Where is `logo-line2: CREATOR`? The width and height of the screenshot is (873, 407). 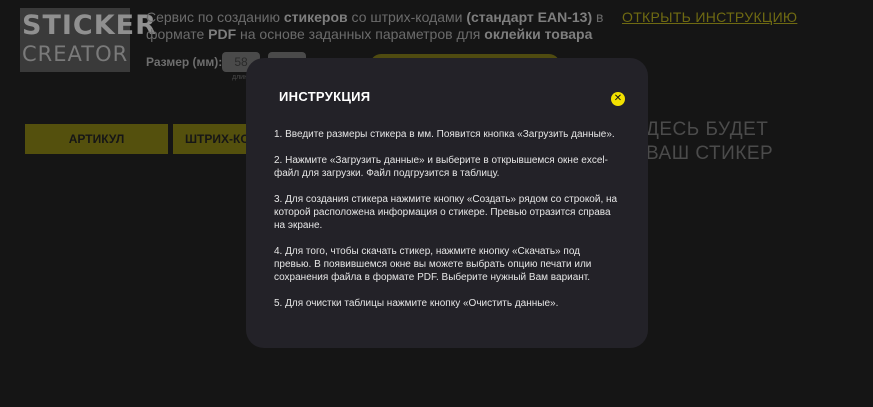
logo-line2: CREATOR is located at coordinates (75, 54).